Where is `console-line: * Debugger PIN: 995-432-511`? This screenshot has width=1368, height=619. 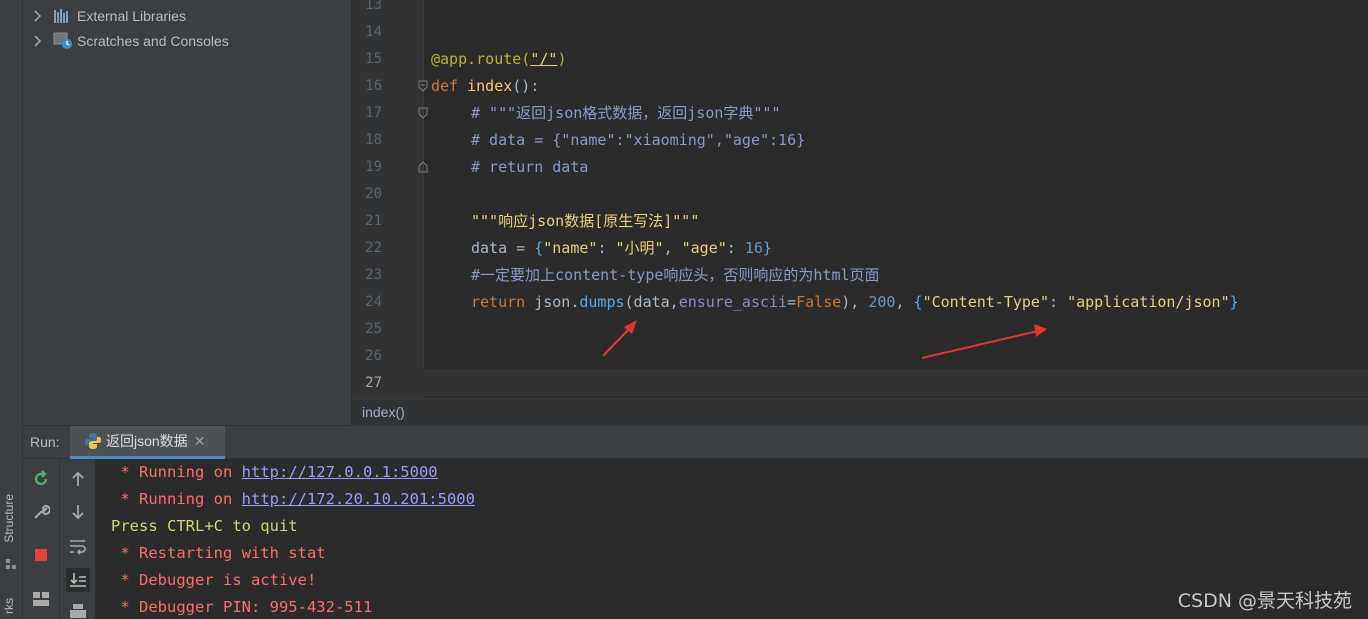
console-line: * Debugger PIN: 995-432-511 is located at coordinates (242, 607).